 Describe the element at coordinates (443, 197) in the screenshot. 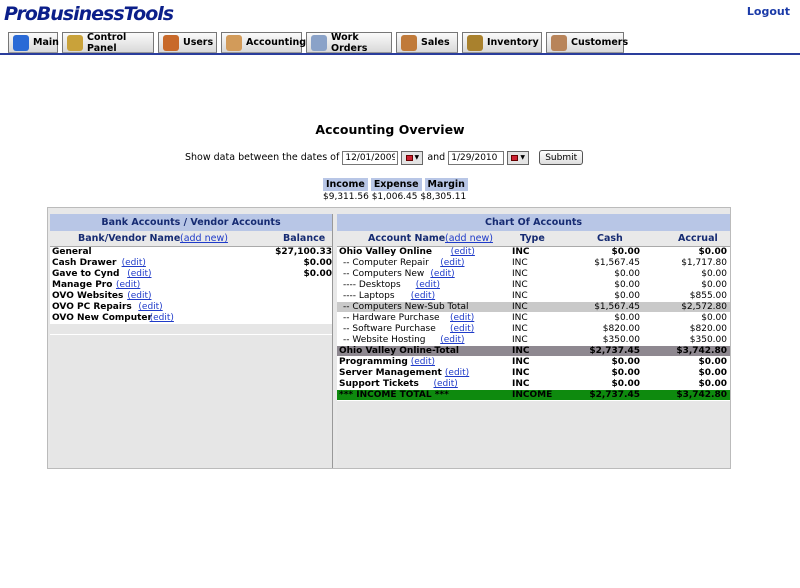

I see `margin-value: $8,305.11` at that location.